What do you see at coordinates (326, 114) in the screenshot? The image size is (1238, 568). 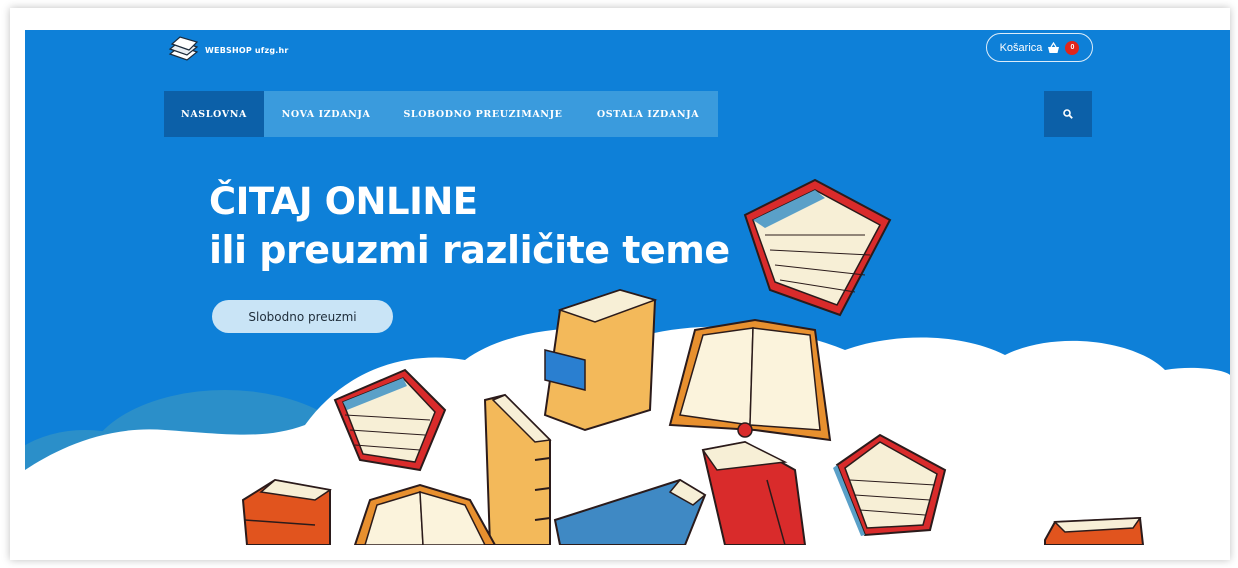 I see `nav-item-nova-izdanja: NOVA IZDANJA` at bounding box center [326, 114].